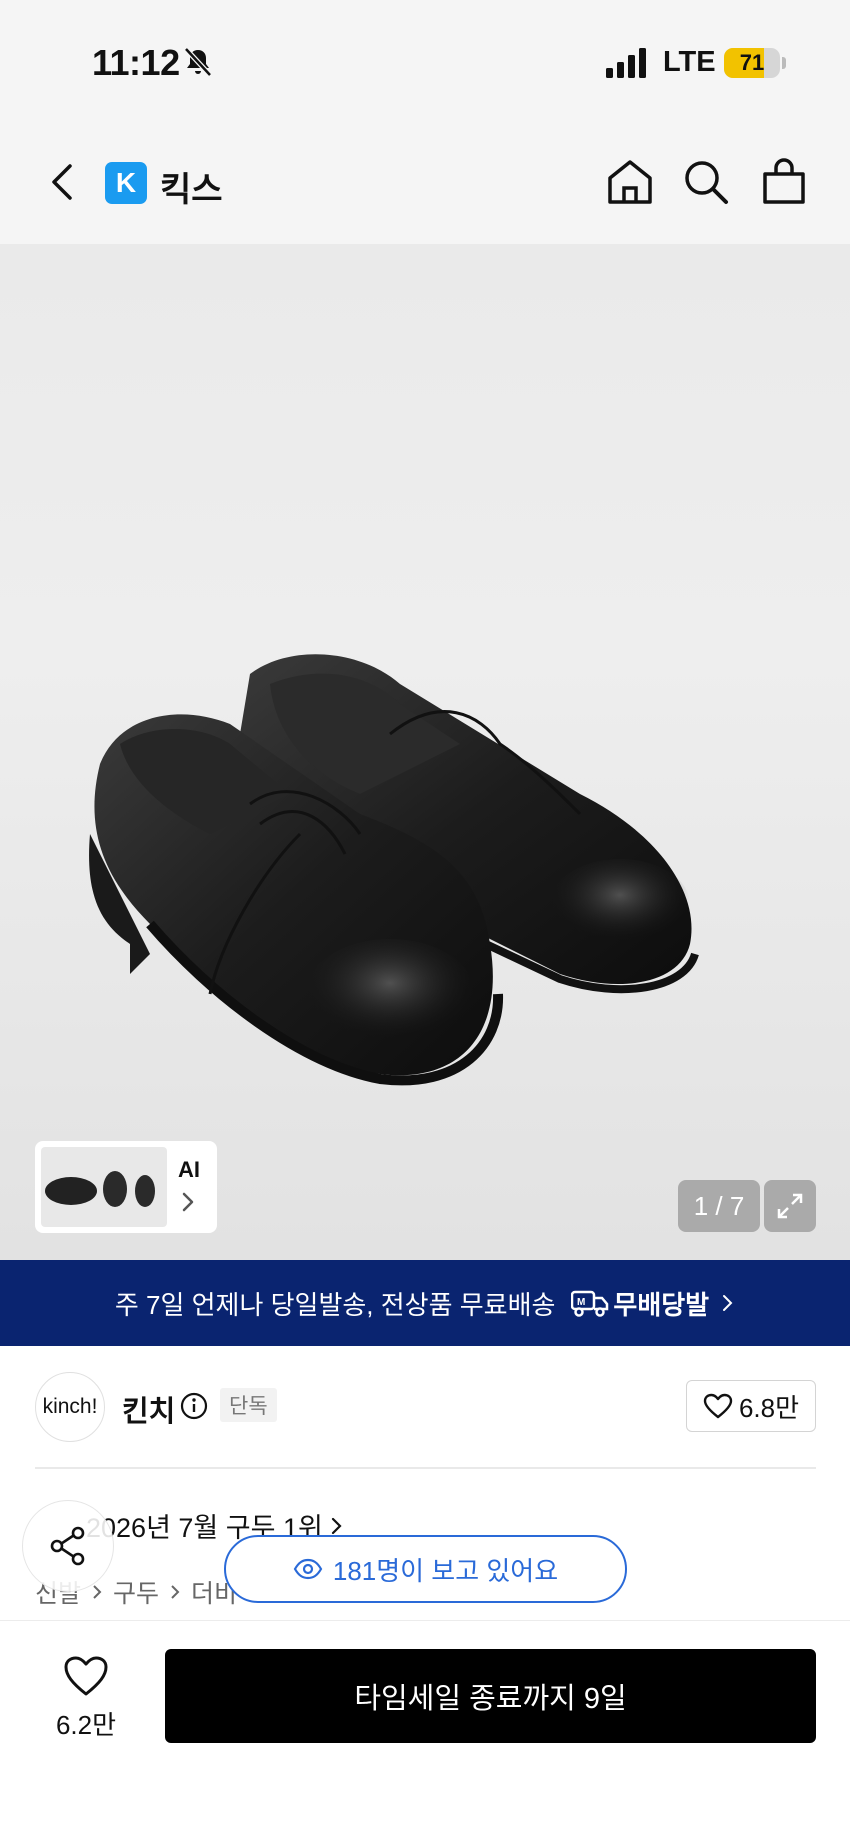  What do you see at coordinates (198, 62) in the screenshot?
I see `bell-slash-icon` at bounding box center [198, 62].